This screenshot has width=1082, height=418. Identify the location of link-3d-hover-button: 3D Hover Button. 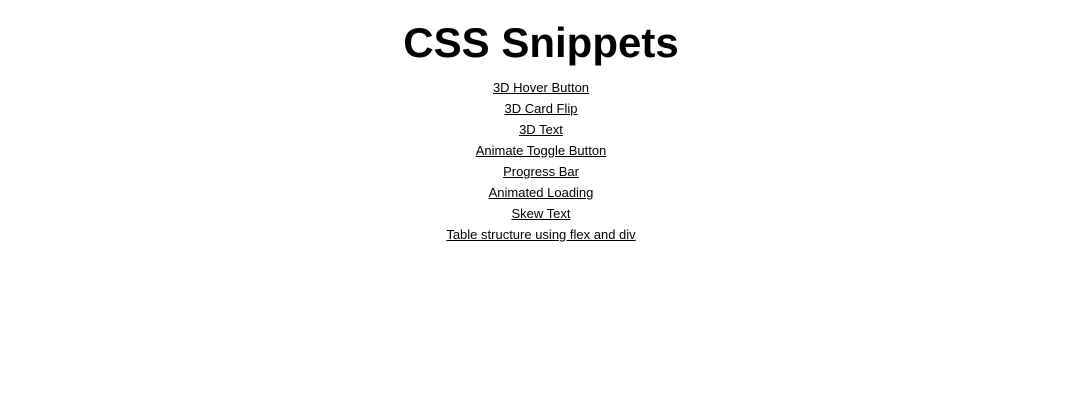
(541, 87).